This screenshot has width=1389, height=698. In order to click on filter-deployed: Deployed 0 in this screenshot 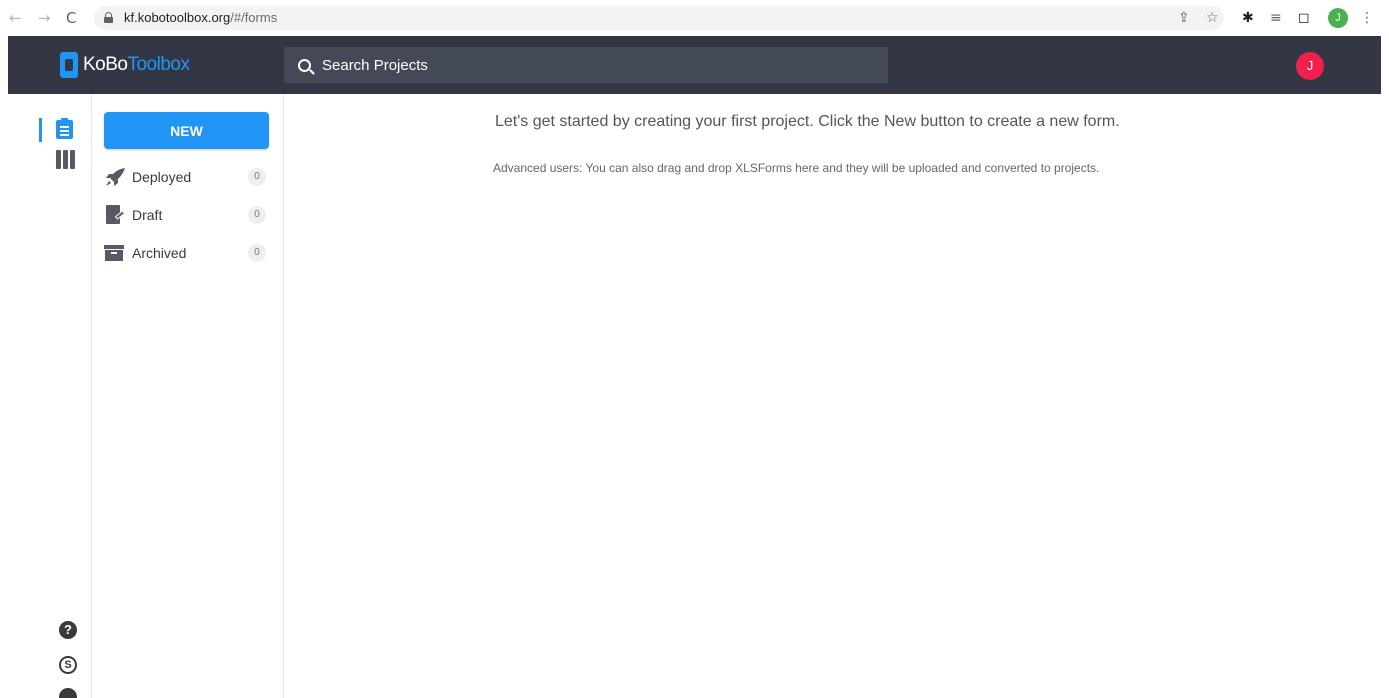, I will do `click(186, 177)`.